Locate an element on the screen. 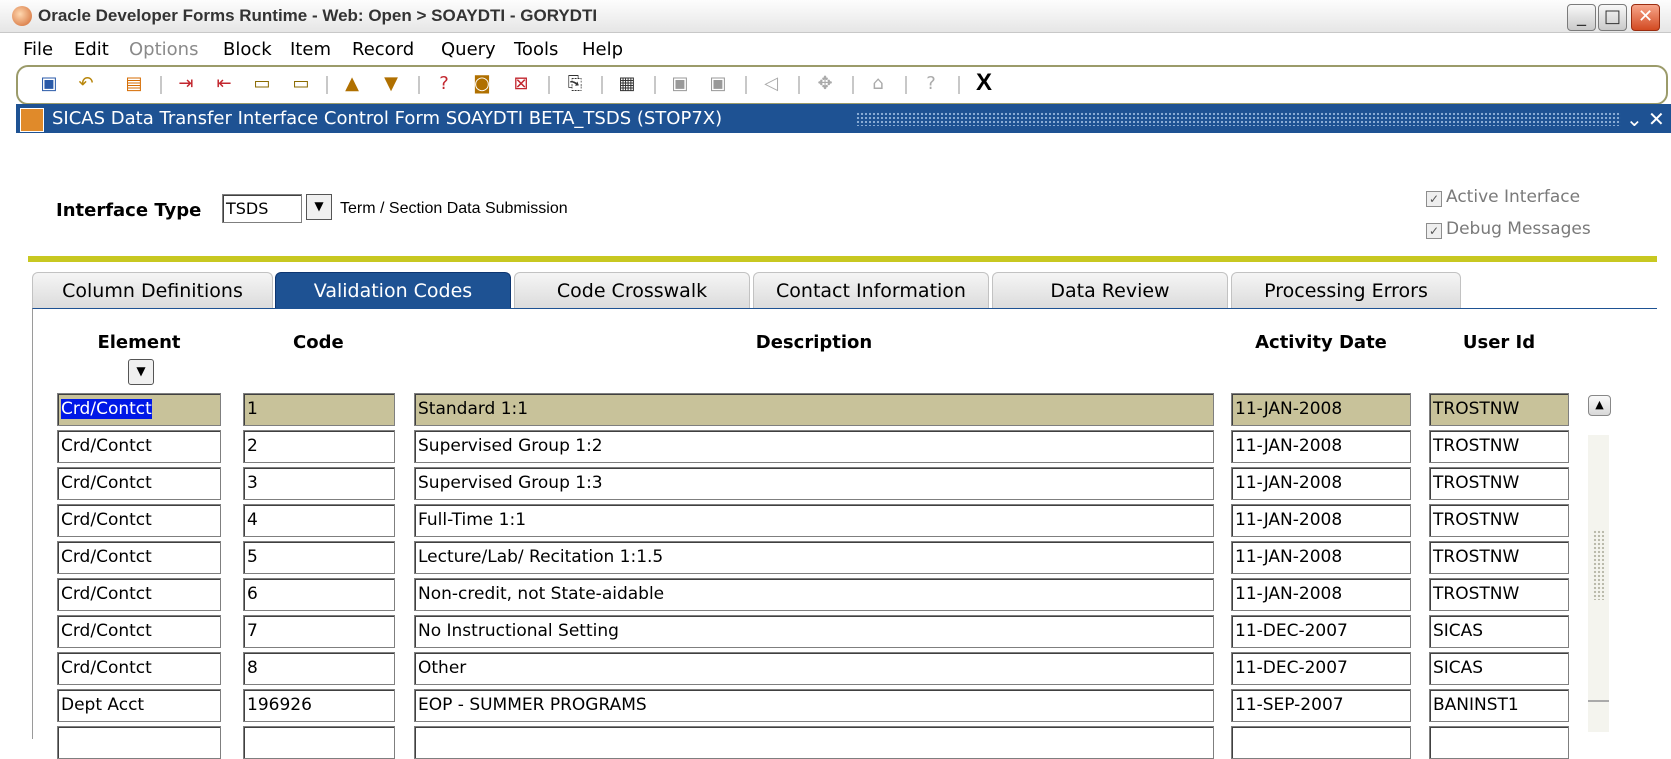 Image resolution: width=1671 pixels, height=759 pixels. description-cell is located at coordinates (814, 742).